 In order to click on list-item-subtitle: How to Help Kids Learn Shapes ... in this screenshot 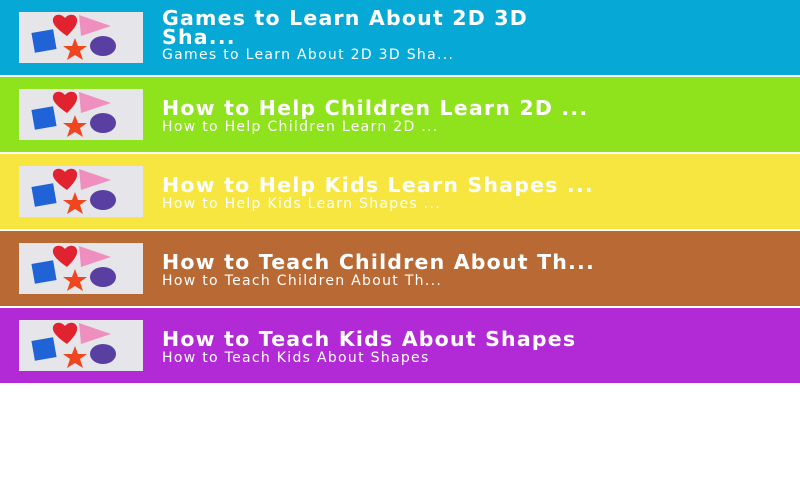, I will do `click(301, 204)`.